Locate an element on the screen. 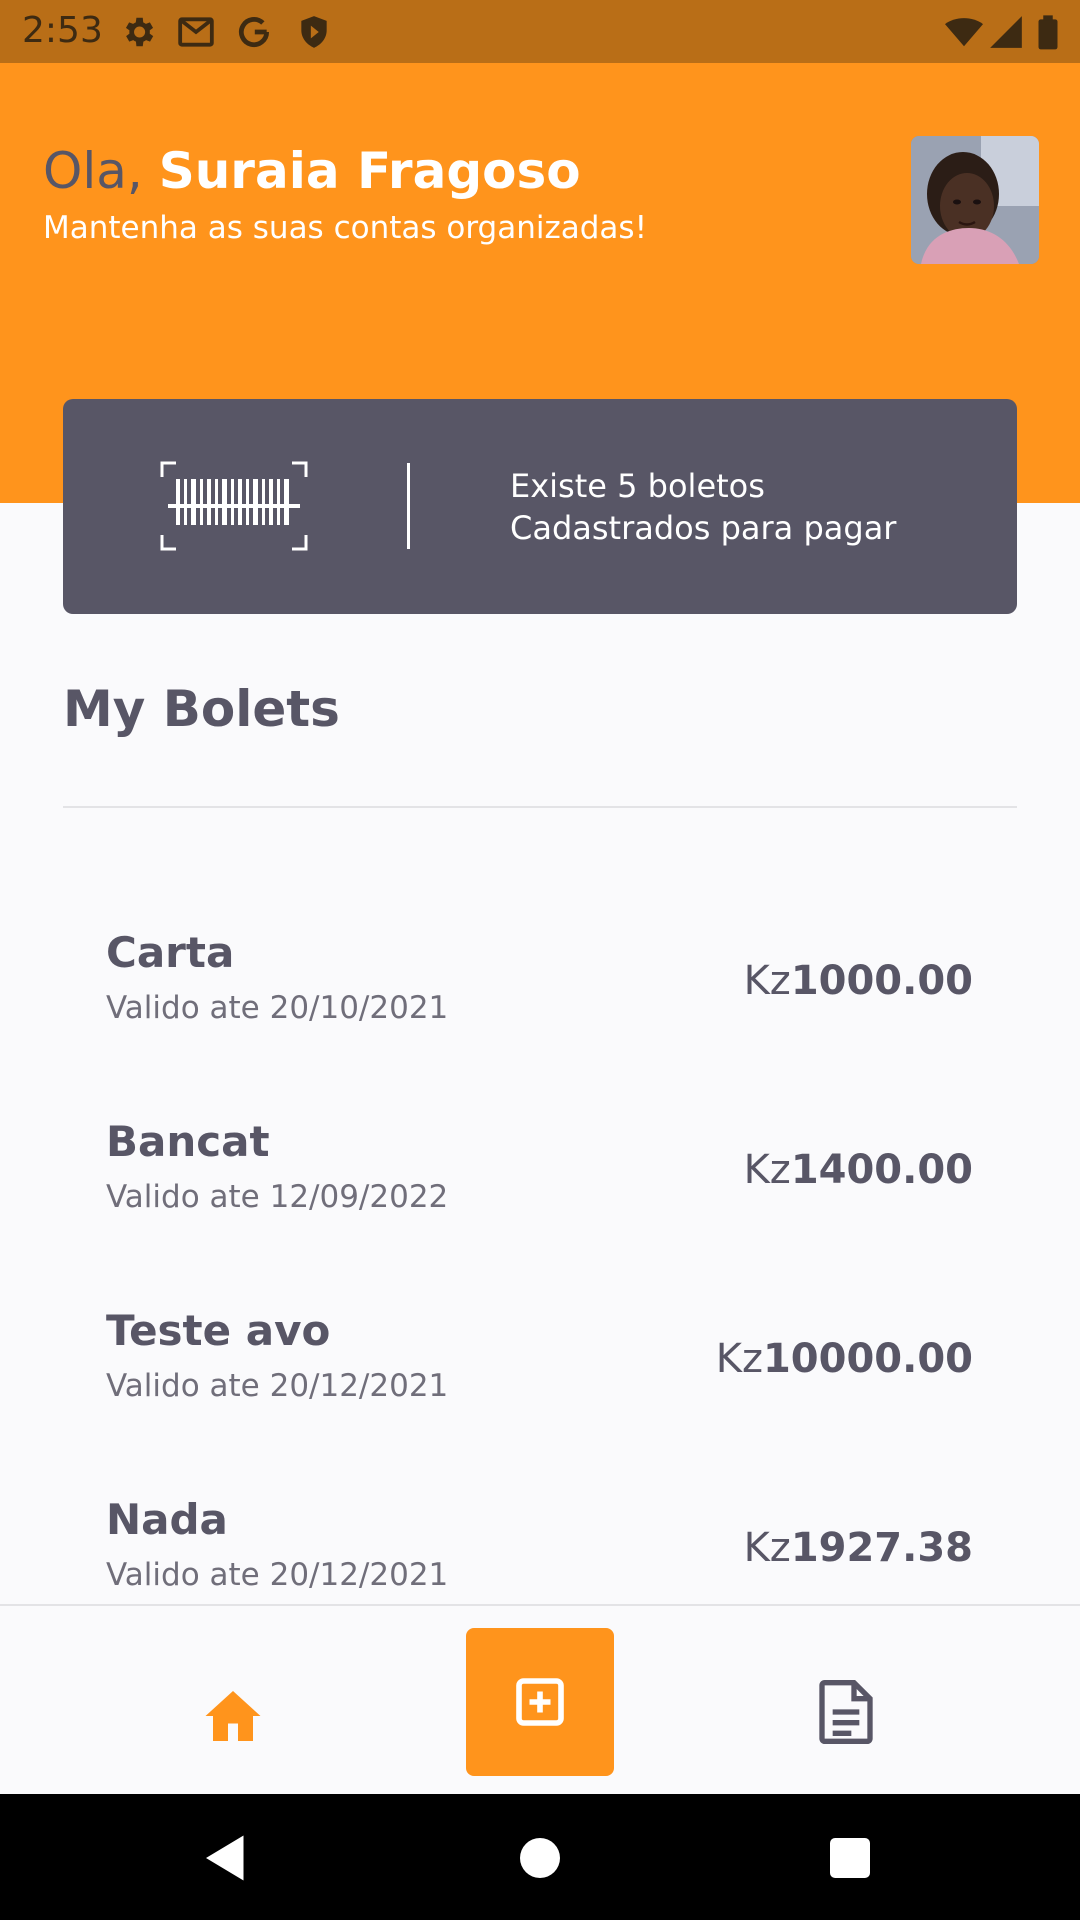 The height and width of the screenshot is (1920, 1080). boleto-amount: Kz1000.00 is located at coordinates (858, 981).